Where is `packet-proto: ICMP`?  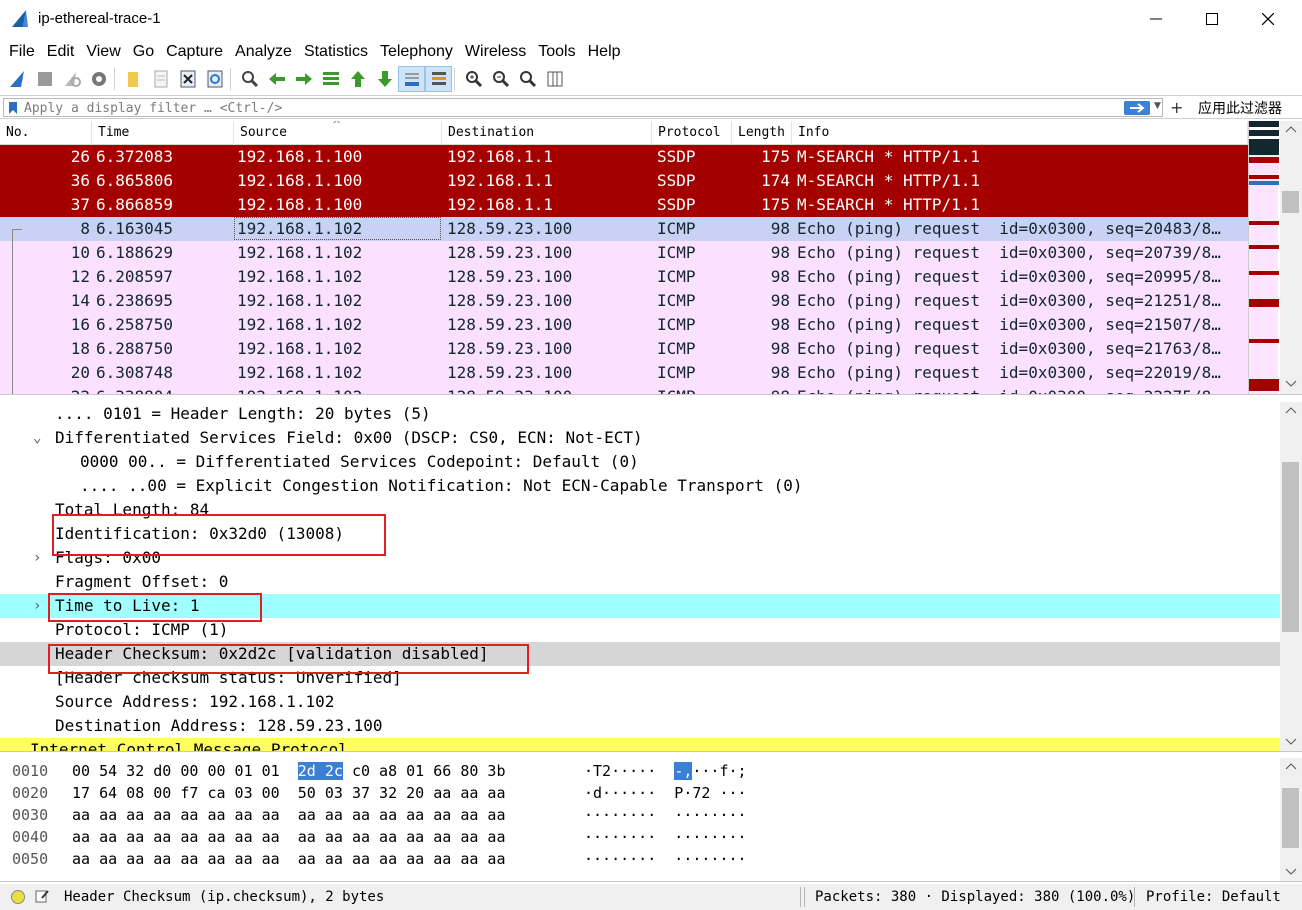 packet-proto: ICMP is located at coordinates (676, 389).